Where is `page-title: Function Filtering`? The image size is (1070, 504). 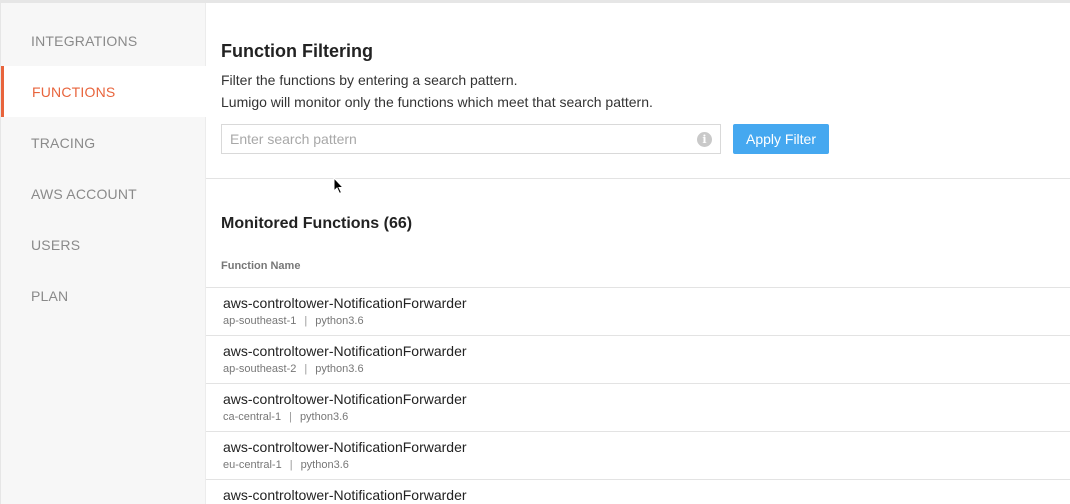
page-title: Function Filtering is located at coordinates (297, 51).